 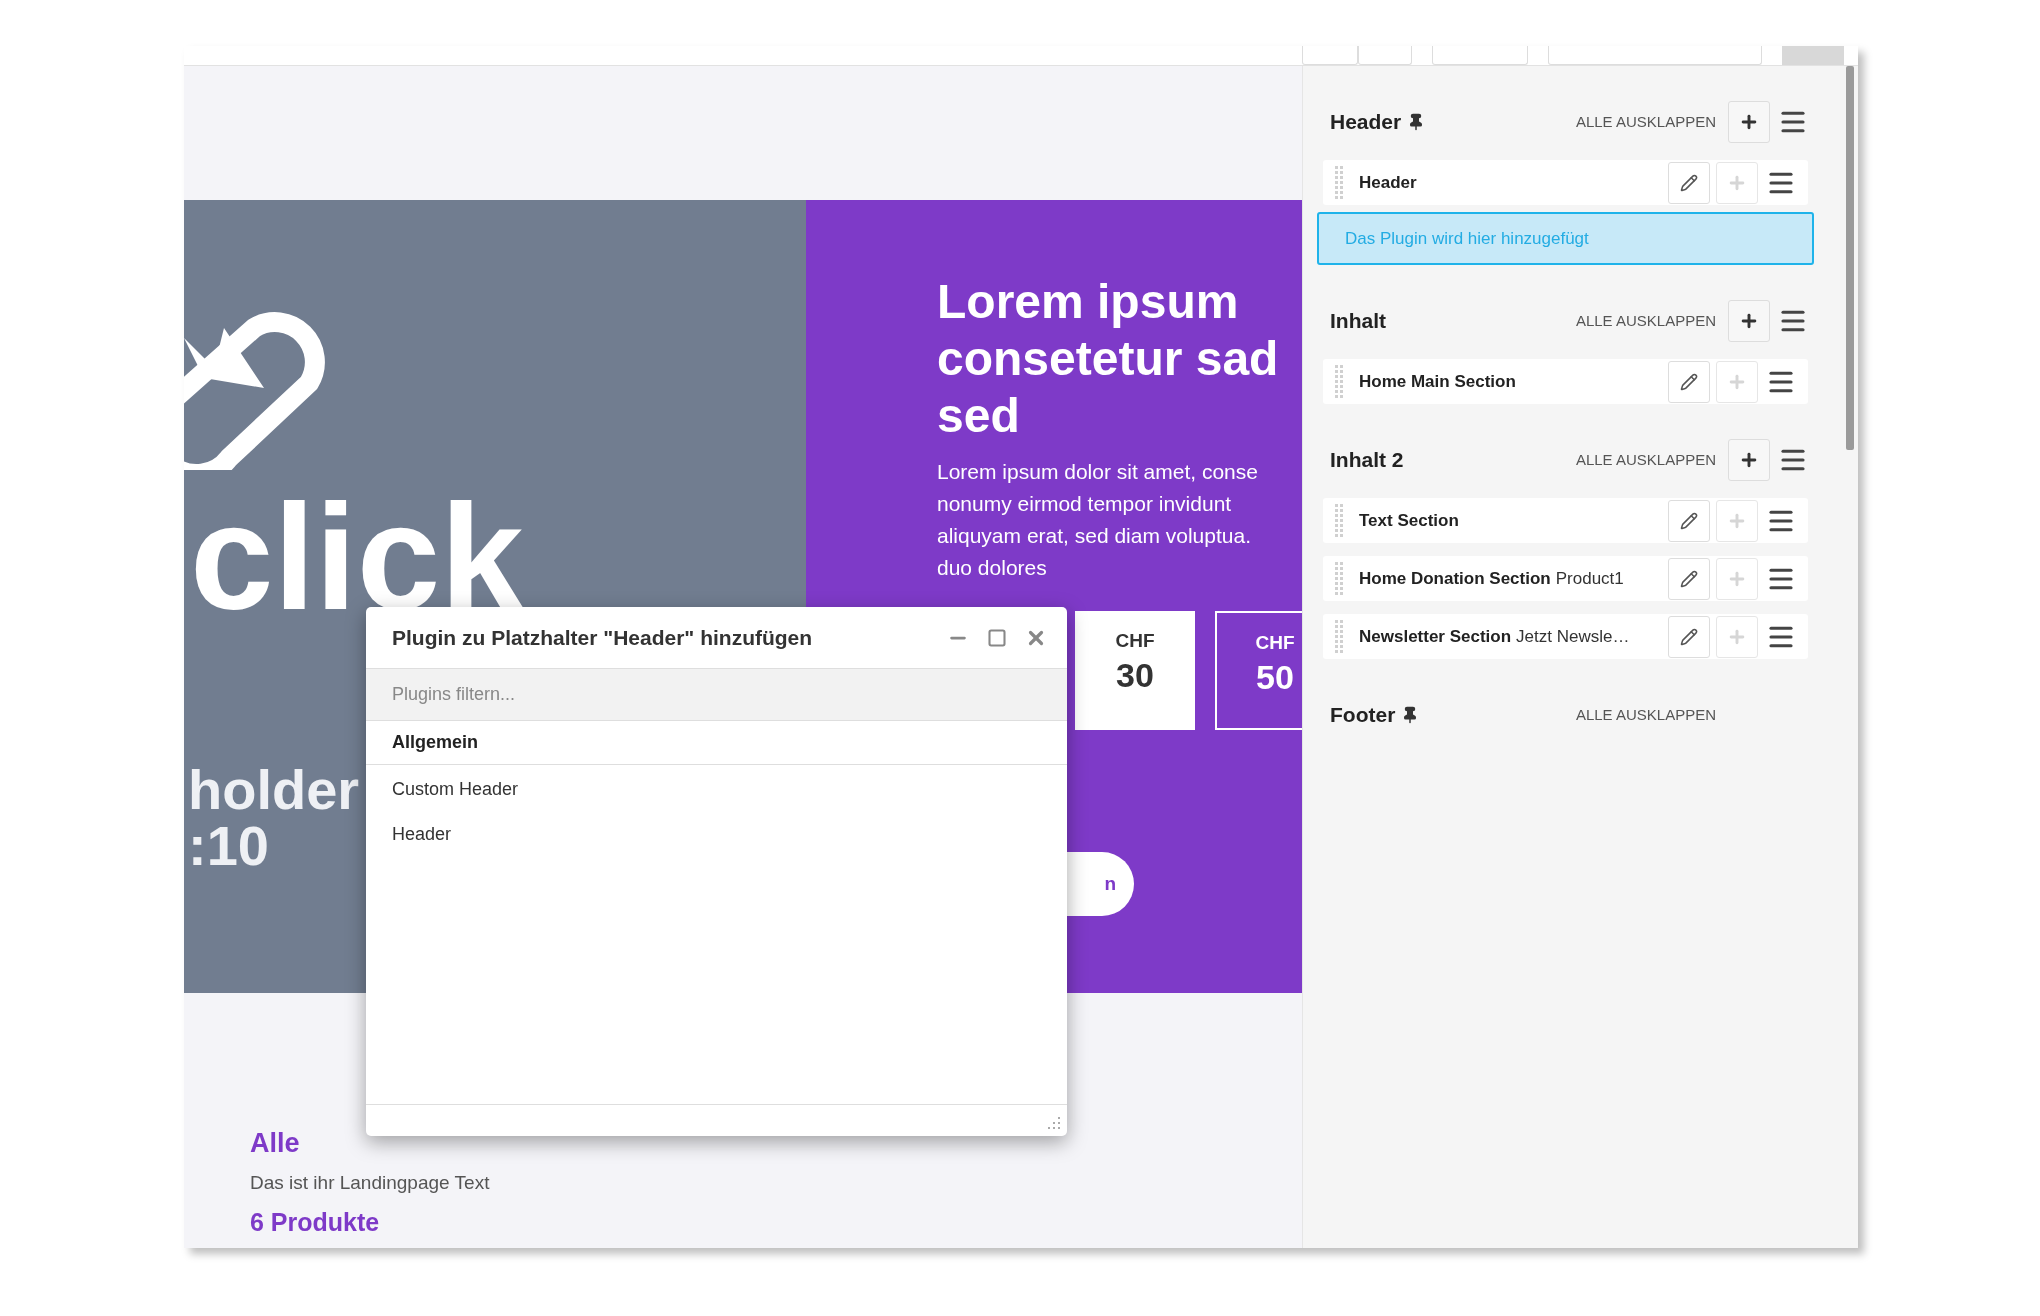 What do you see at coordinates (1435, 636) in the screenshot?
I see `plugin-name: Newsletter Section` at bounding box center [1435, 636].